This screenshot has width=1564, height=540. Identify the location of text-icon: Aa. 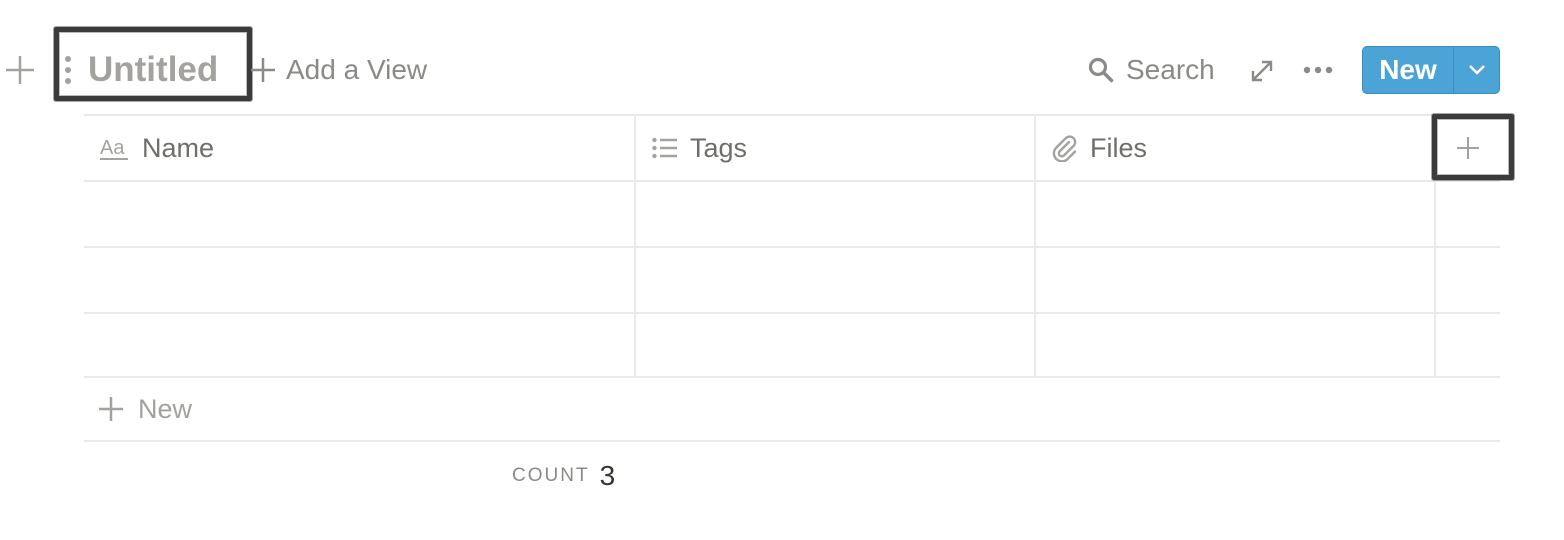
(114, 148).